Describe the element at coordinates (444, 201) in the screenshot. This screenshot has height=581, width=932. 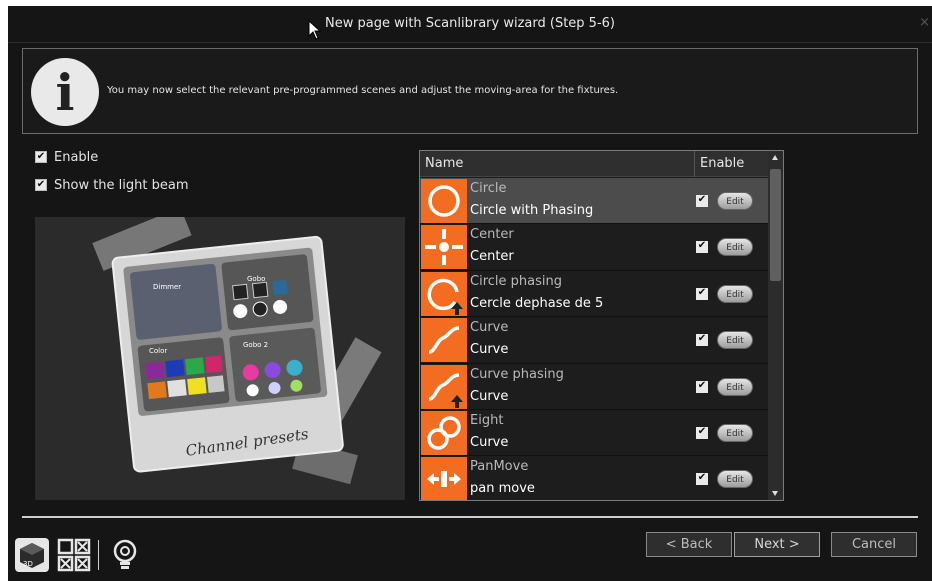
I see `circle-icon` at that location.